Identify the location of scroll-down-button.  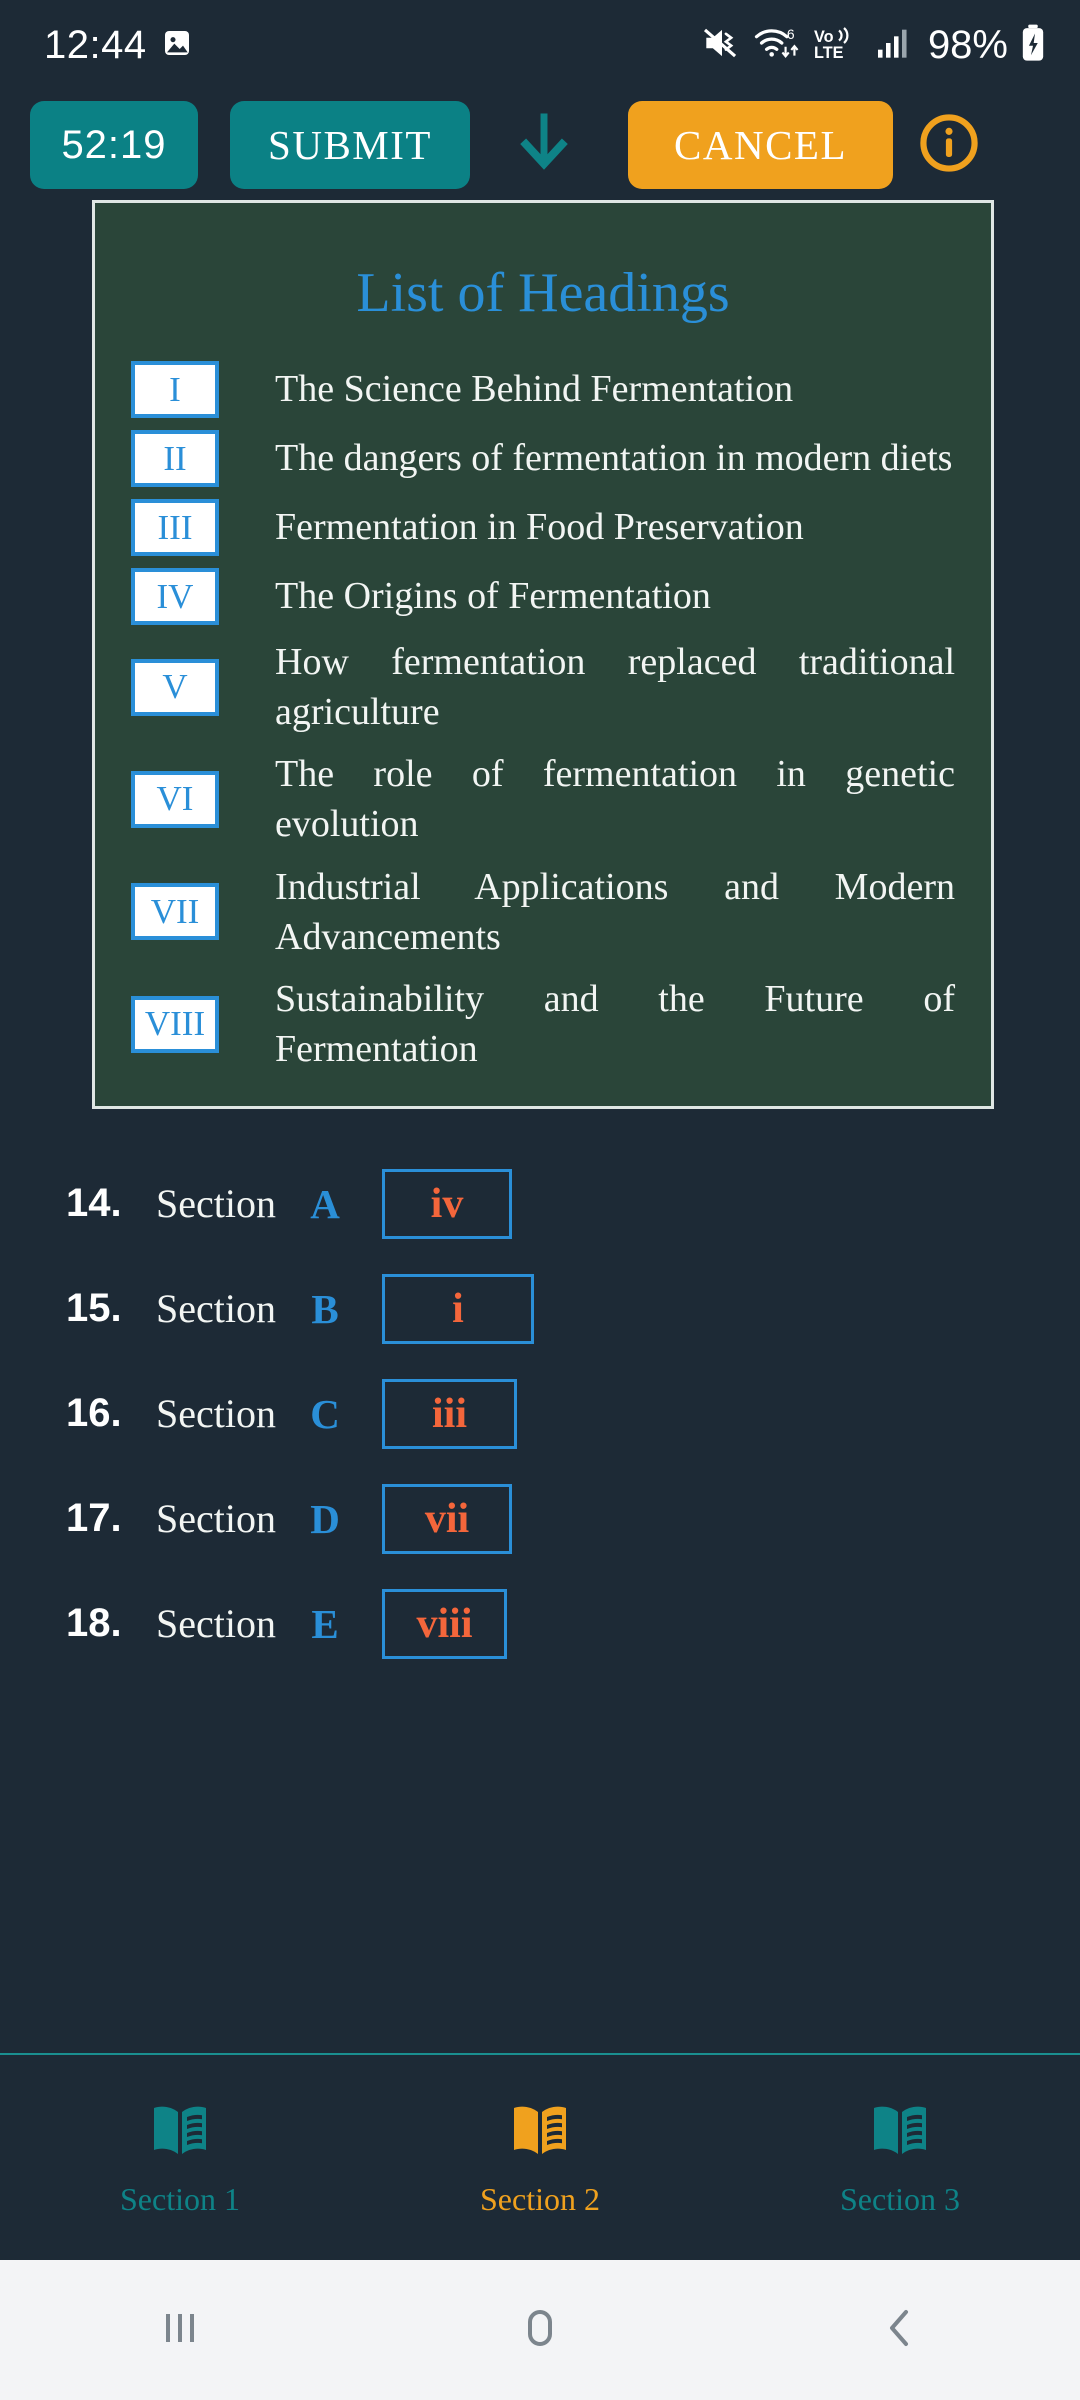
(544, 145).